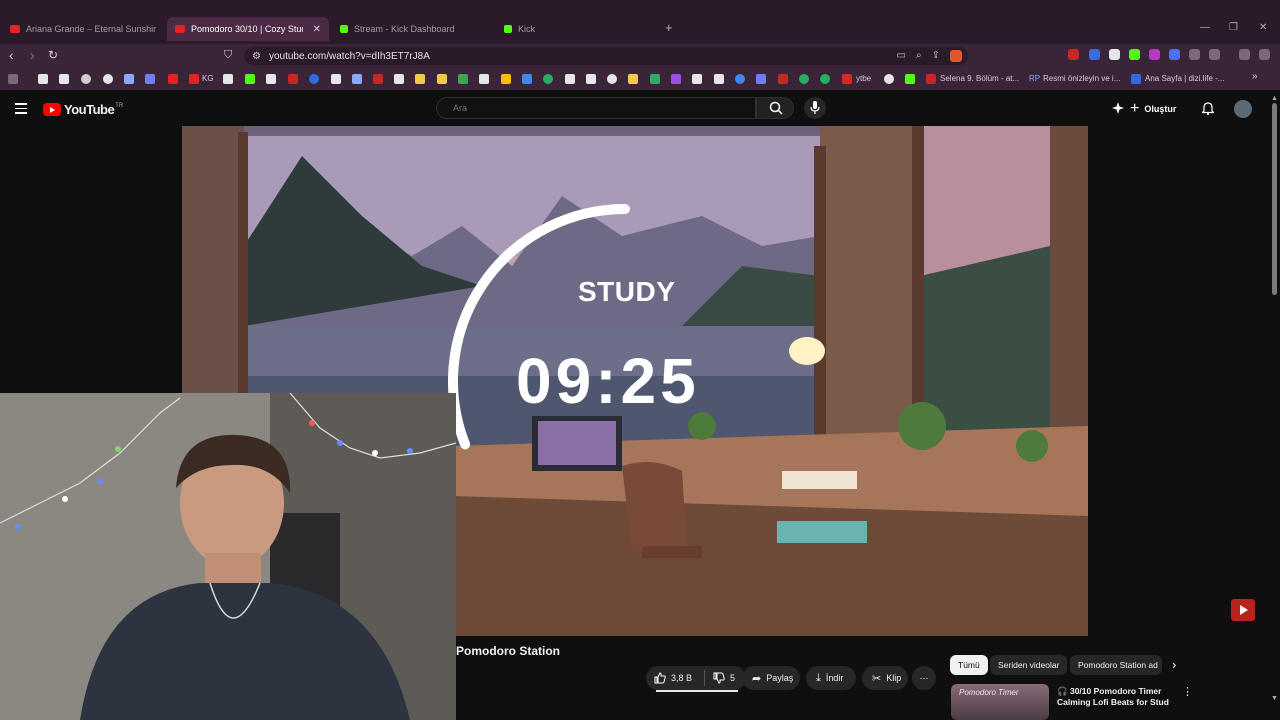 The width and height of the screenshot is (1280, 720). I want to click on scroll-up-icon: ▲, so click(1274, 98).